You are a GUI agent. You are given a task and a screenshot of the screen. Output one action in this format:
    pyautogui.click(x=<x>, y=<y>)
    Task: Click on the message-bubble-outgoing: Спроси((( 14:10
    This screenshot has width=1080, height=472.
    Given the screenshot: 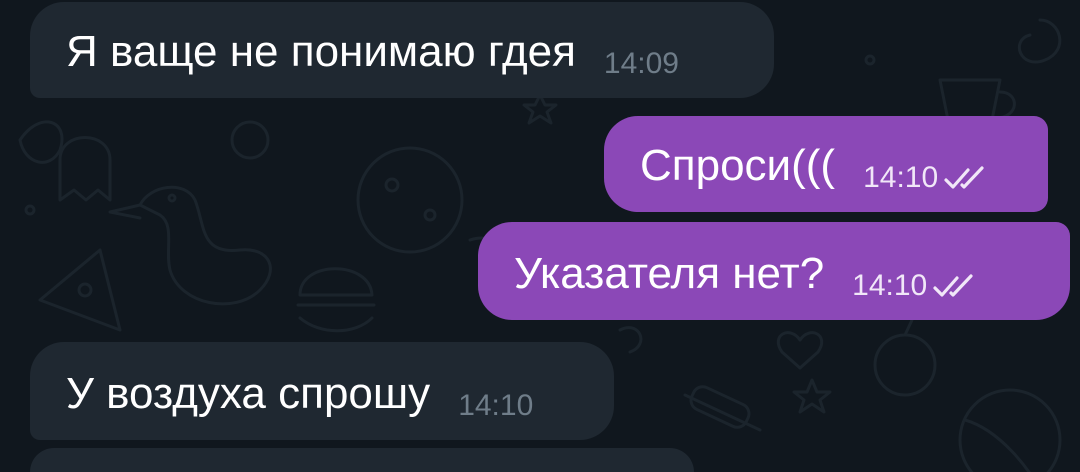 What is the action you would take?
    pyautogui.click(x=826, y=164)
    